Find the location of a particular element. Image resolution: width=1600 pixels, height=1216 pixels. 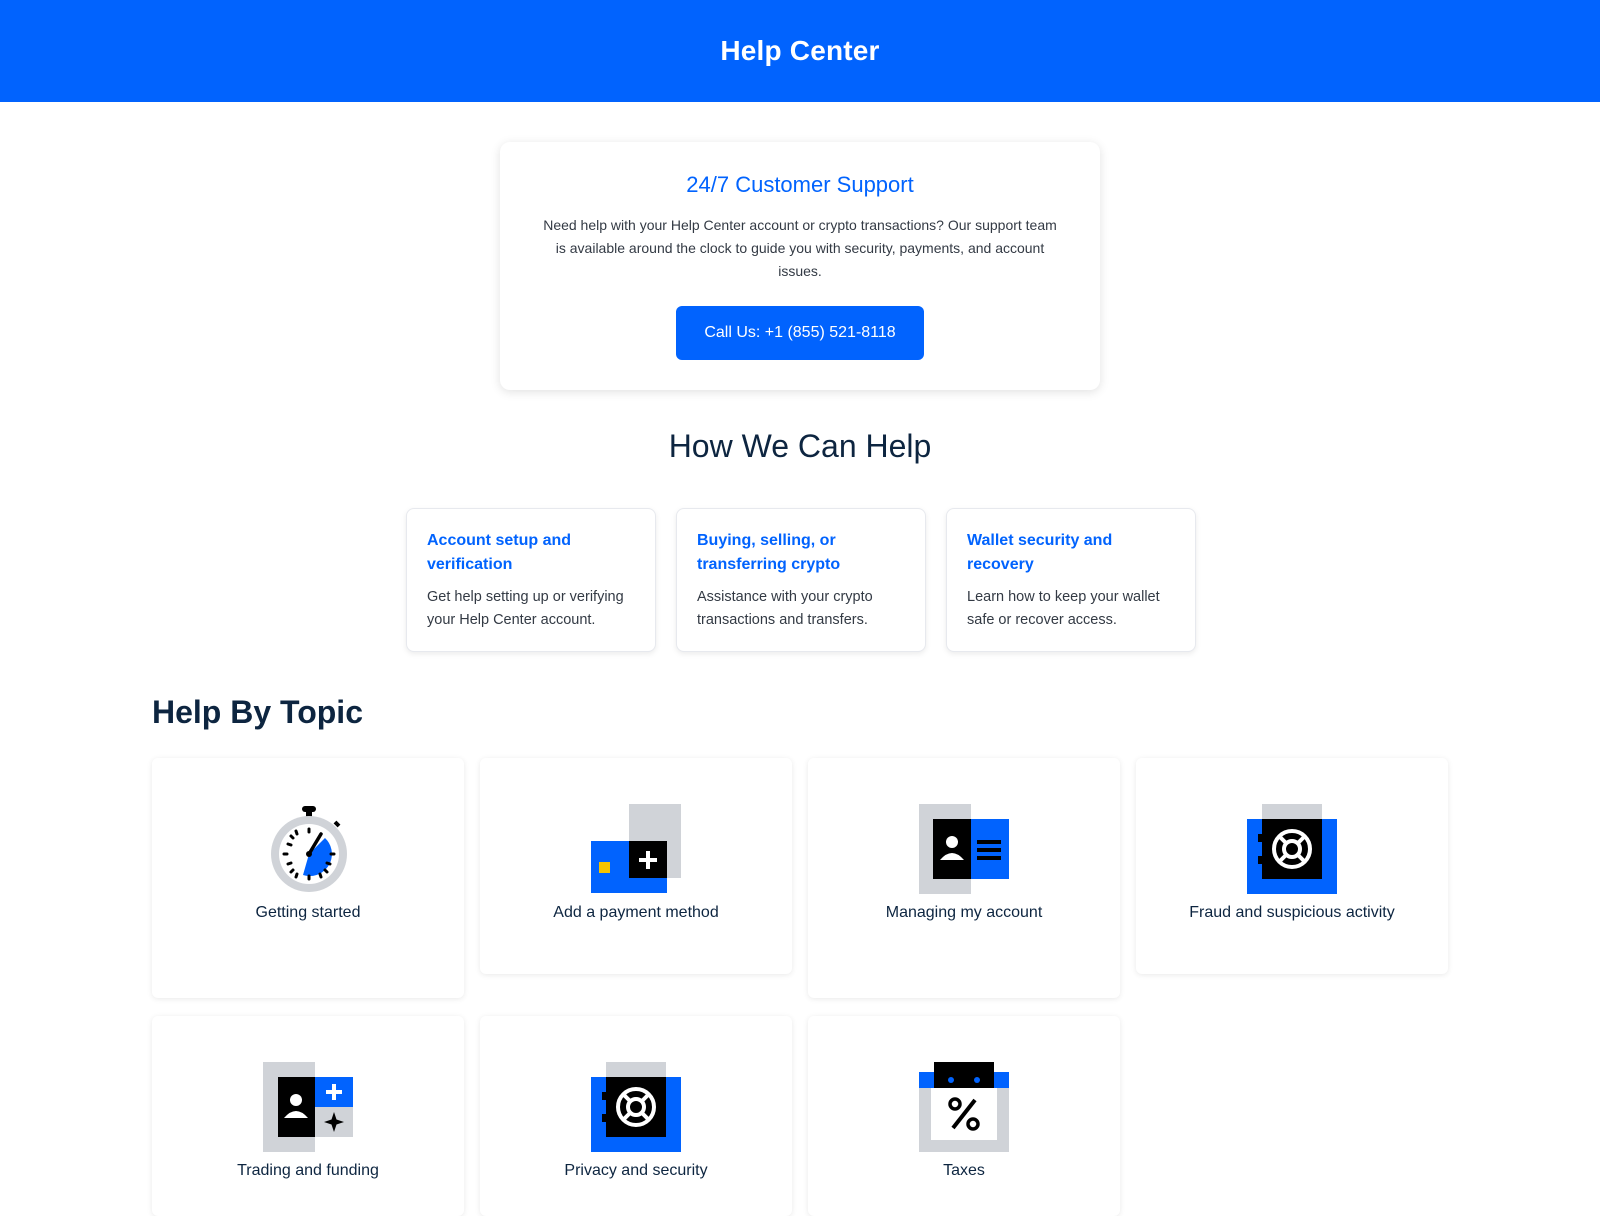

help-card-title: Buying, selling, or transferring crypto is located at coordinates (769, 552).